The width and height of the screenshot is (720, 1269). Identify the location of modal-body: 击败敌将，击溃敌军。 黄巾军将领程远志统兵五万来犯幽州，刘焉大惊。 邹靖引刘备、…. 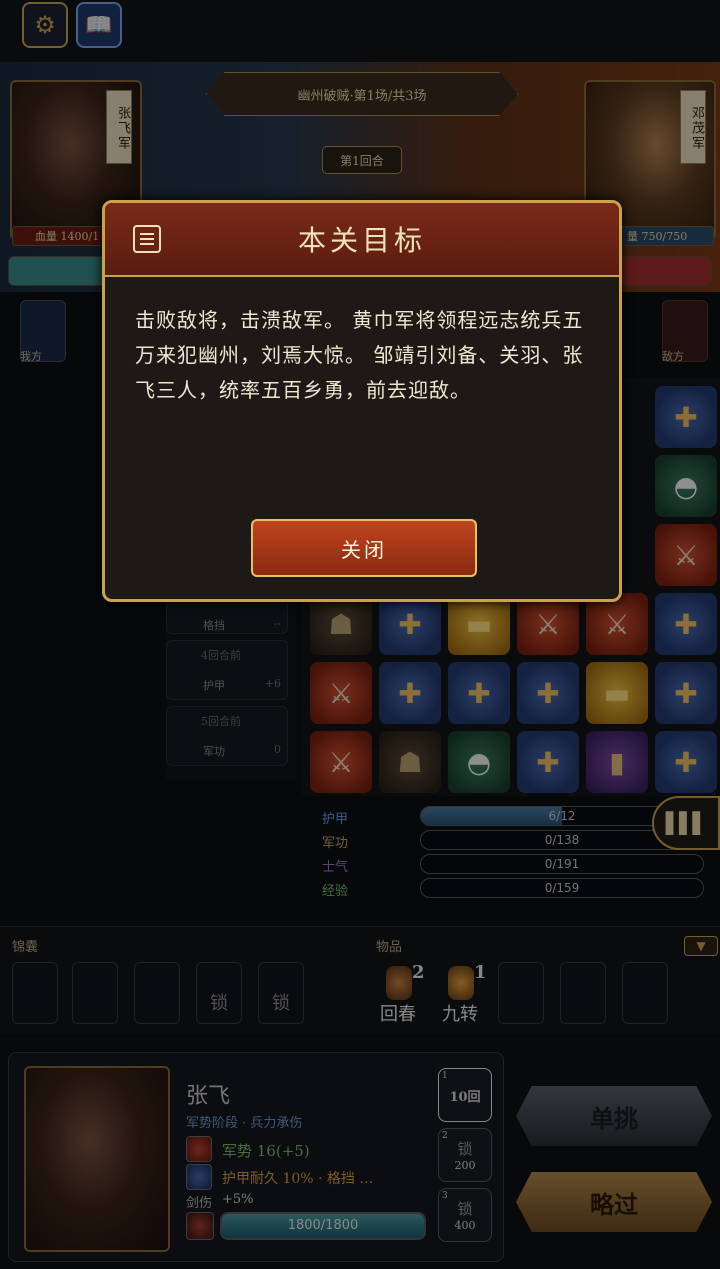
(359, 355).